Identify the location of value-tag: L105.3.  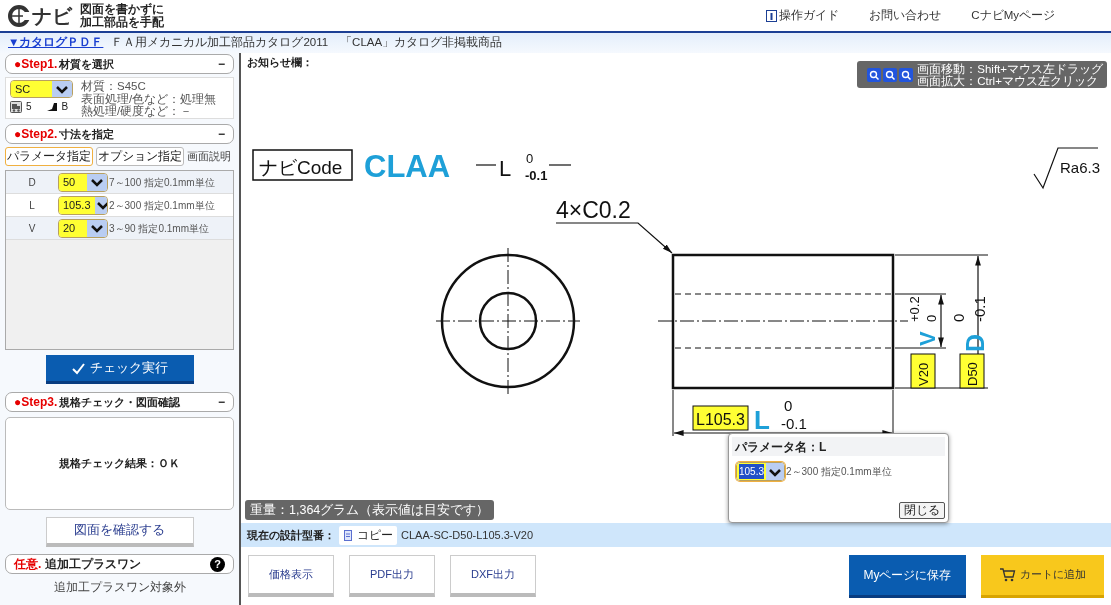
(720, 418).